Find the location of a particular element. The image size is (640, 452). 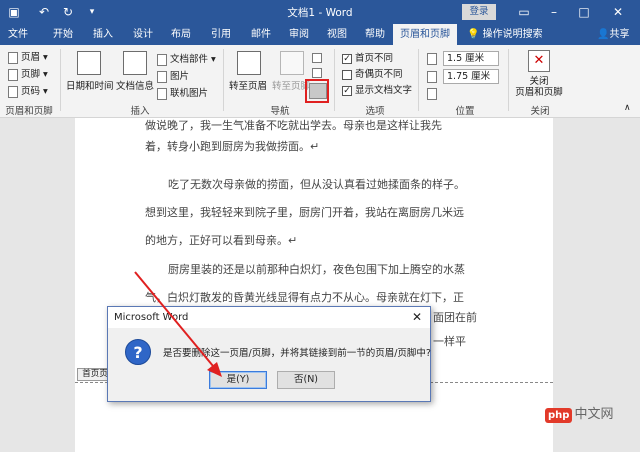

tab-insert: 插入 is located at coordinates (103, 34).